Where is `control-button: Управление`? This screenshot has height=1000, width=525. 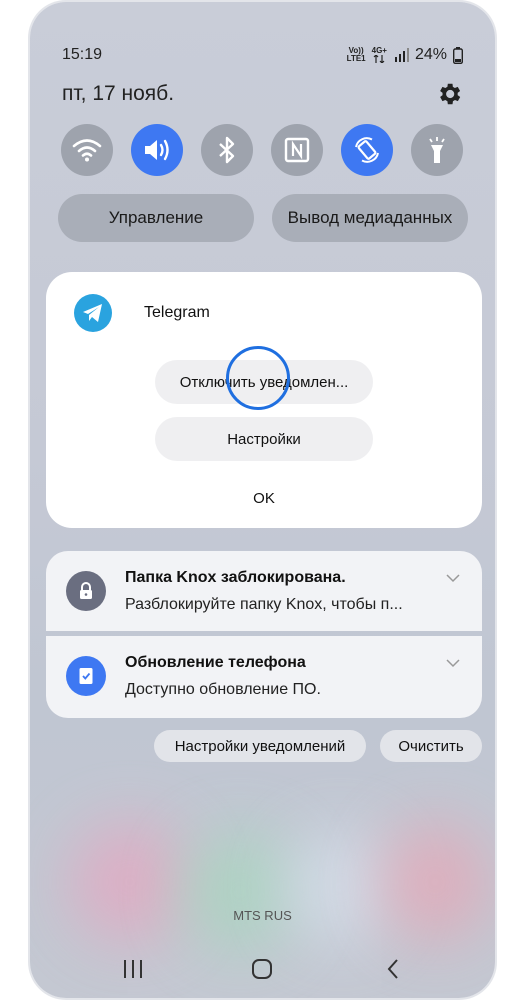 control-button: Управление is located at coordinates (156, 218).